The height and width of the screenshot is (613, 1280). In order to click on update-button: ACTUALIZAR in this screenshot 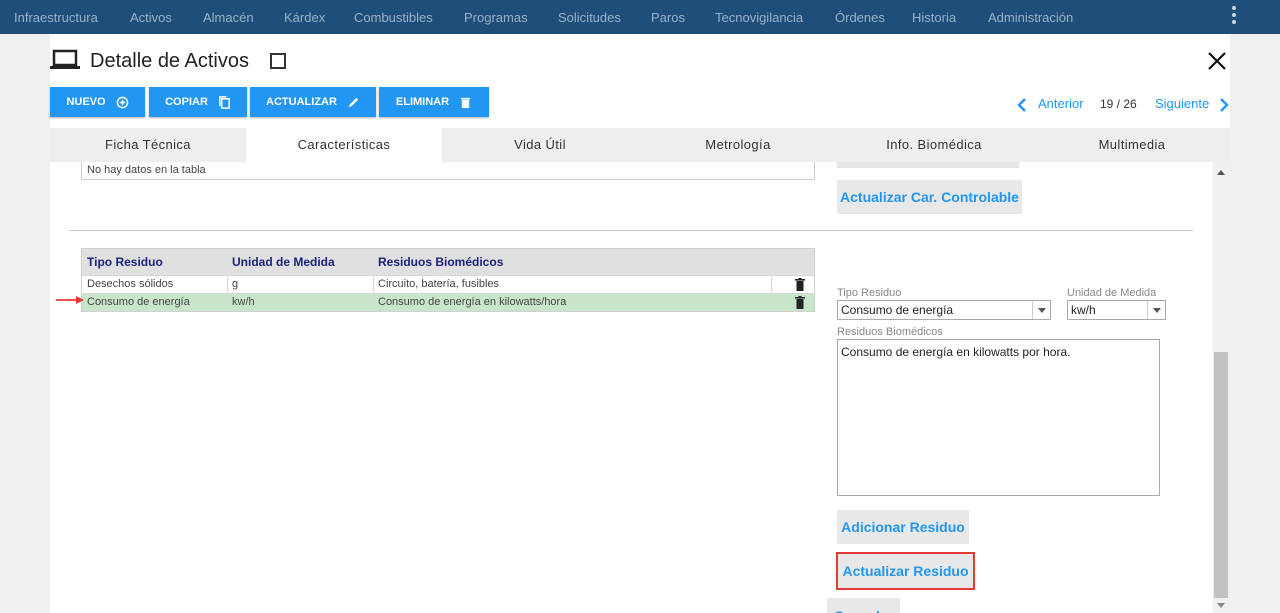, I will do `click(313, 102)`.